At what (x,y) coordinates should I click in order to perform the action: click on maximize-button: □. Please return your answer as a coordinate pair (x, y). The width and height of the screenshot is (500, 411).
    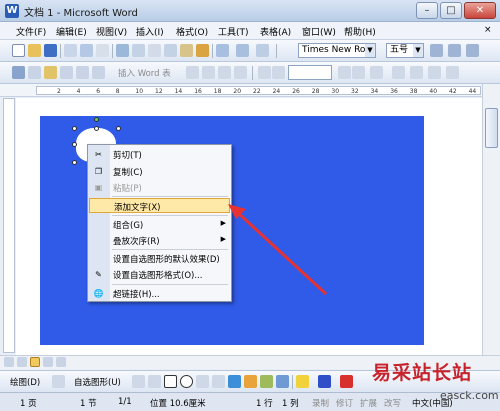
    Looking at the image, I should click on (451, 10).